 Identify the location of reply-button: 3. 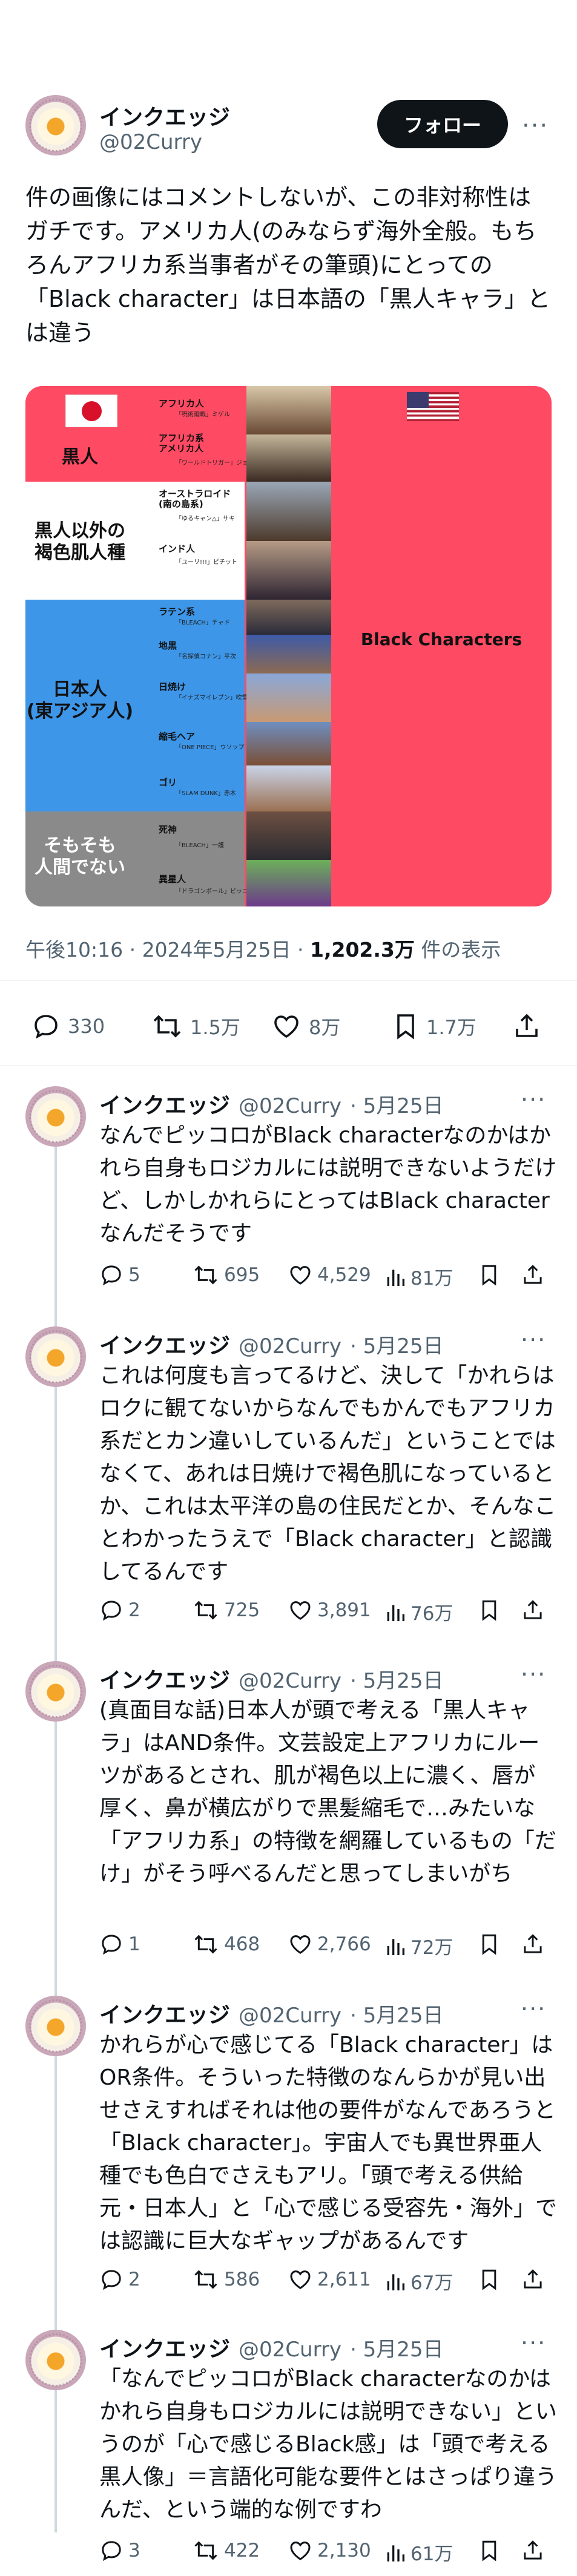
(119, 2550).